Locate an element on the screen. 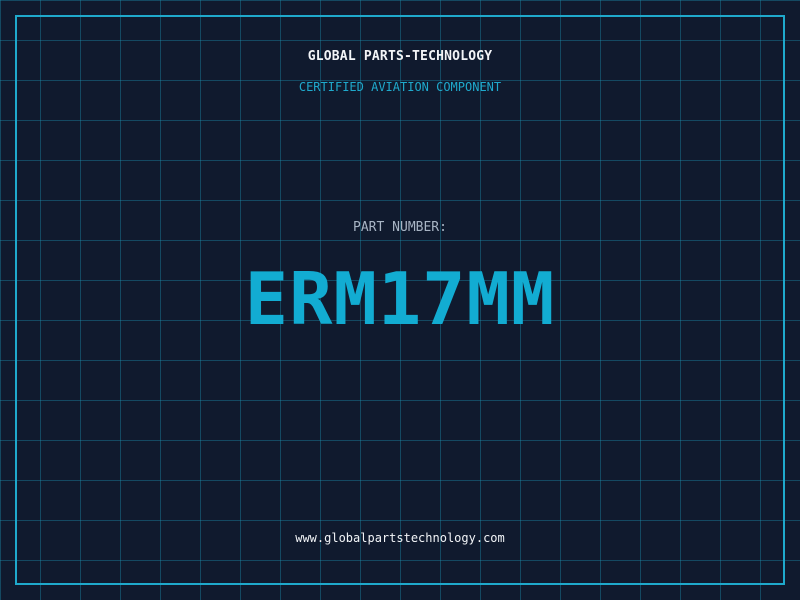 Image resolution: width=800 pixels, height=600 pixels. brand-title: GLOBAL PARTS-TECHNOLOGY is located at coordinates (400, 56).